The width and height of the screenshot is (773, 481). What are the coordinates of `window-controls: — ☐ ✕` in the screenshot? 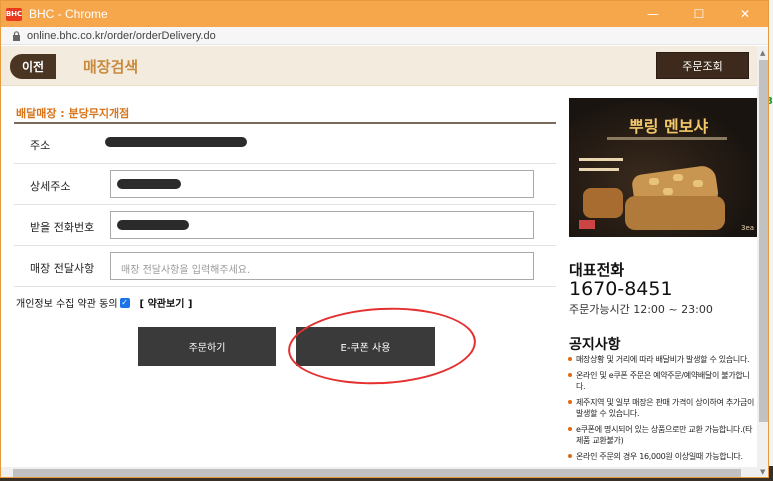 It's located at (699, 14).